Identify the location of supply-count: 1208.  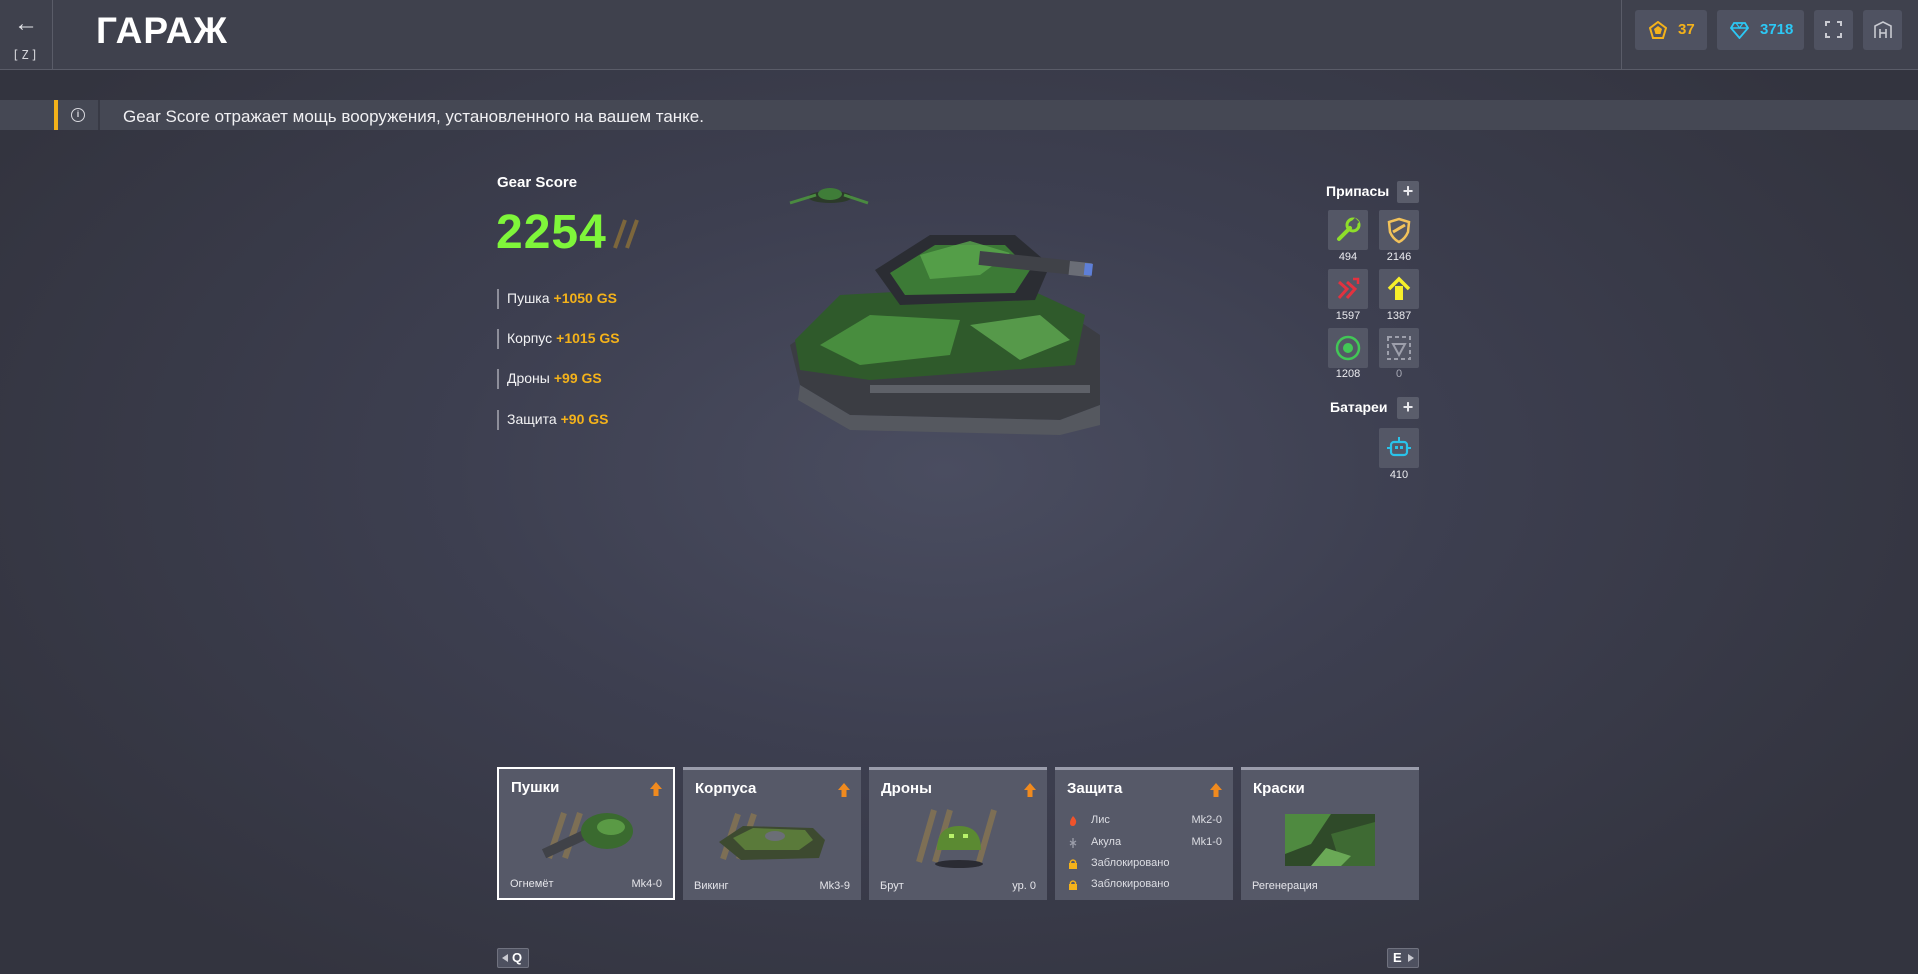
(1348, 374).